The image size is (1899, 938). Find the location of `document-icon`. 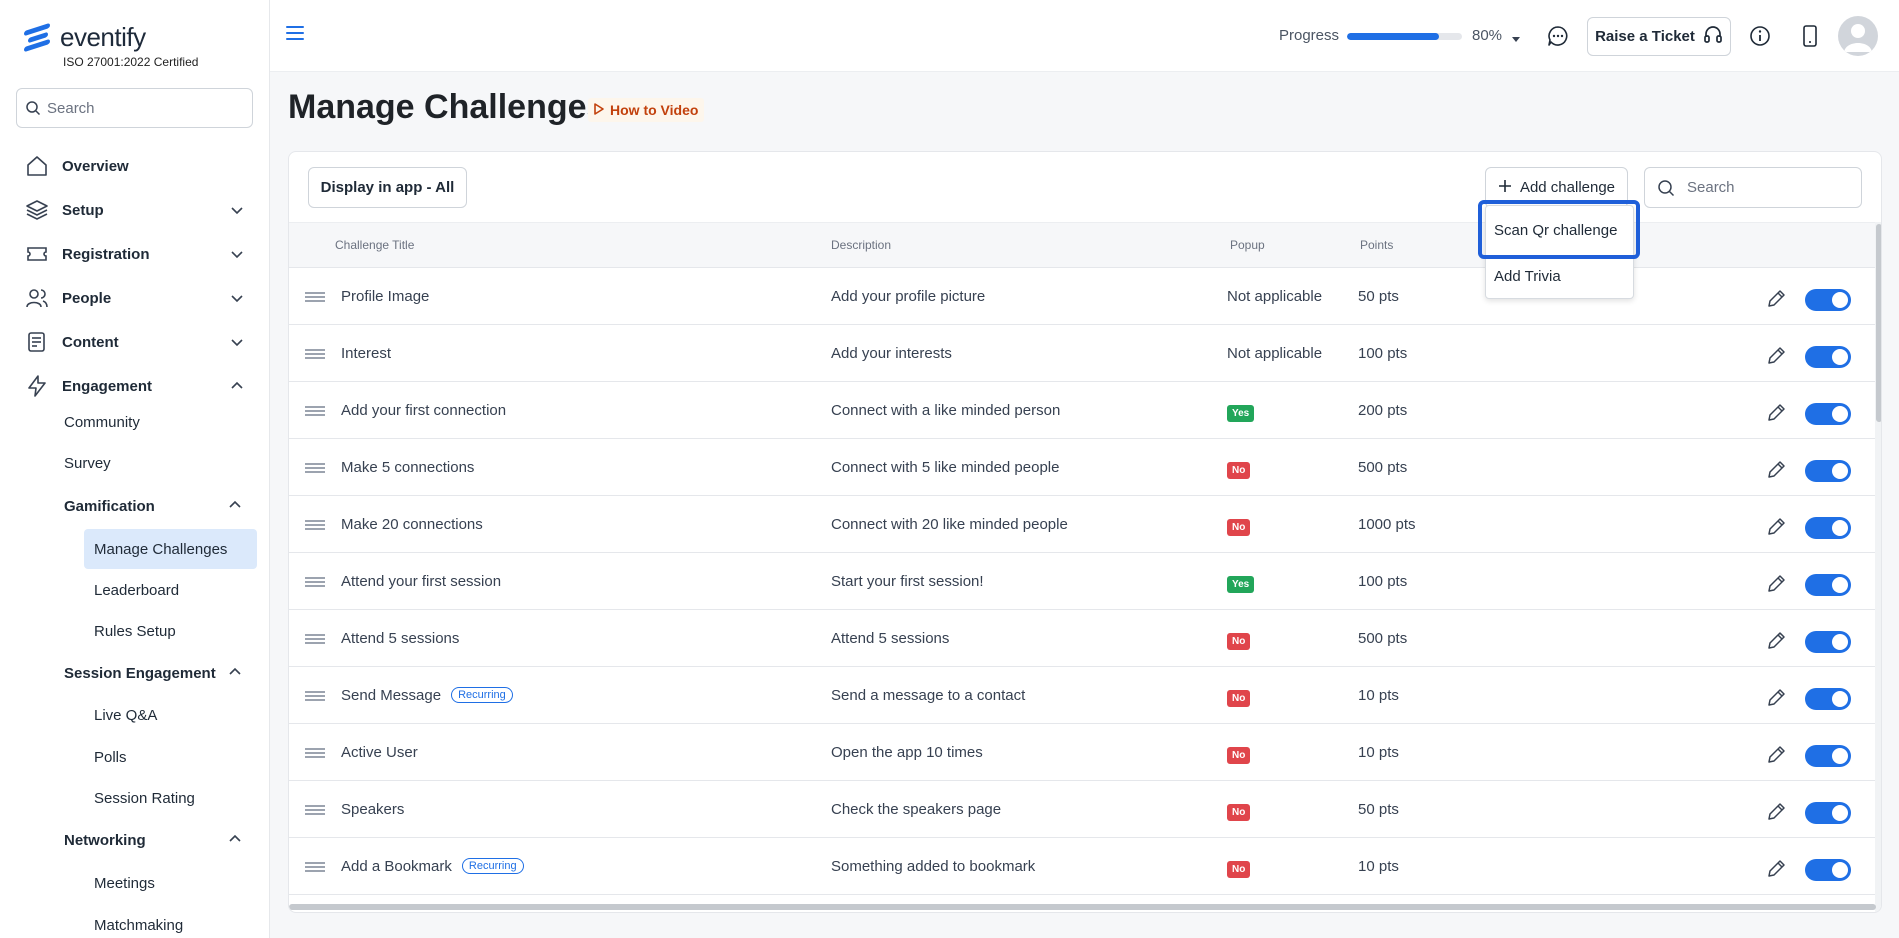

document-icon is located at coordinates (37, 342).